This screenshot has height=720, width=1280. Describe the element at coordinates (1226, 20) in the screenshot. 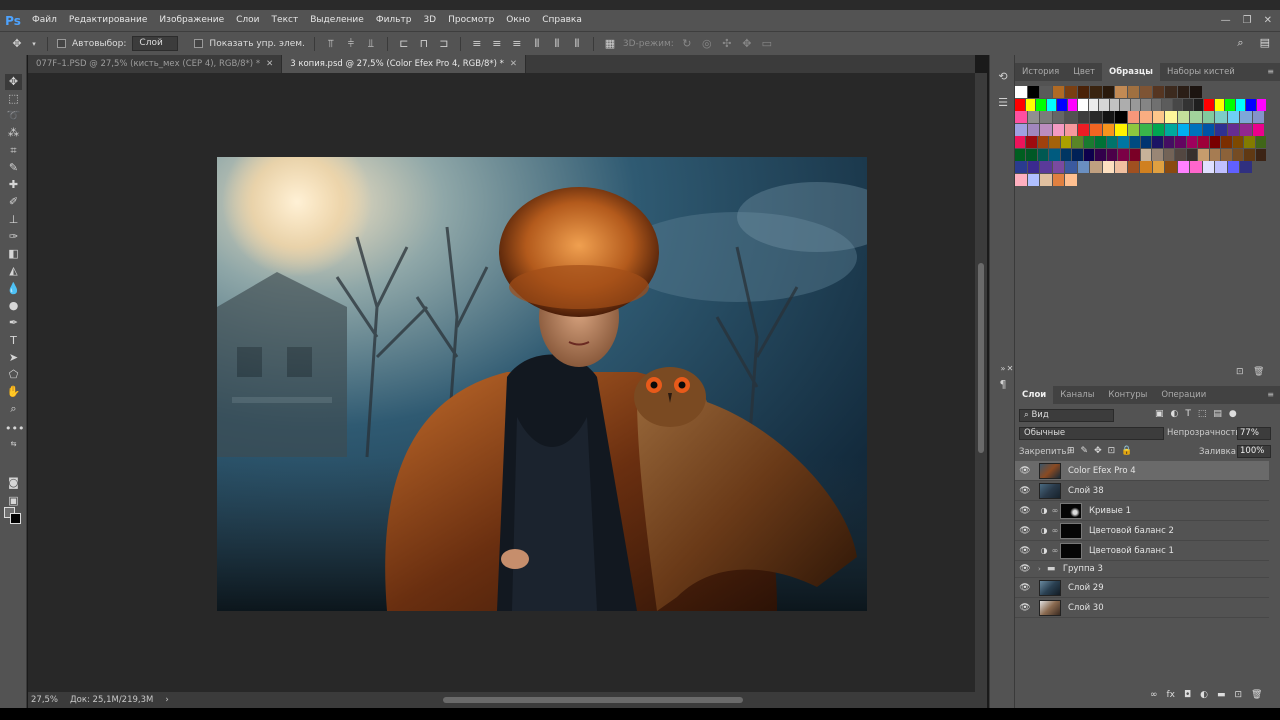

I see `minimize-icon: —` at that location.